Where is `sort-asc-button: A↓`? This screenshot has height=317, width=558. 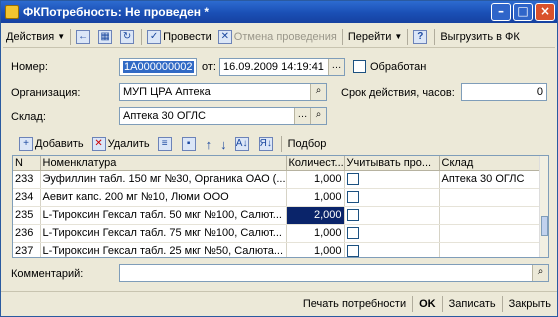 sort-asc-button: A↓ is located at coordinates (243, 144).